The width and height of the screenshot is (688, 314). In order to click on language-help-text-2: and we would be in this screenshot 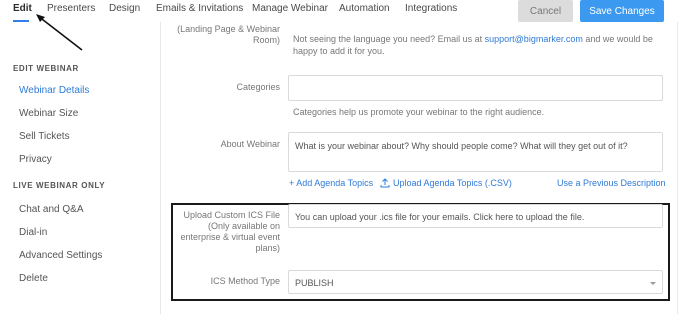, I will do `click(619, 39)`.